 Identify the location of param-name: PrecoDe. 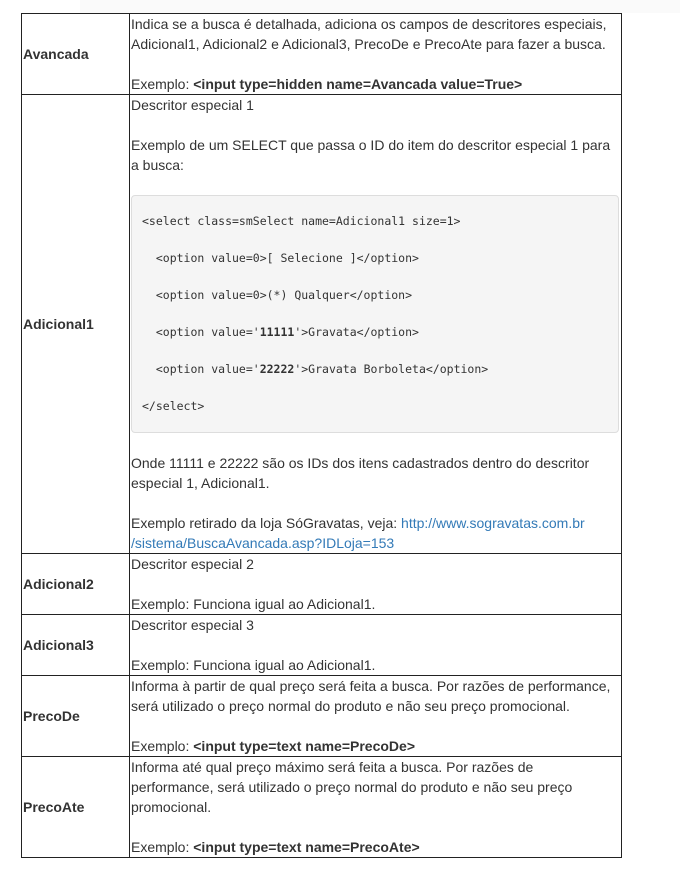
(75, 716).